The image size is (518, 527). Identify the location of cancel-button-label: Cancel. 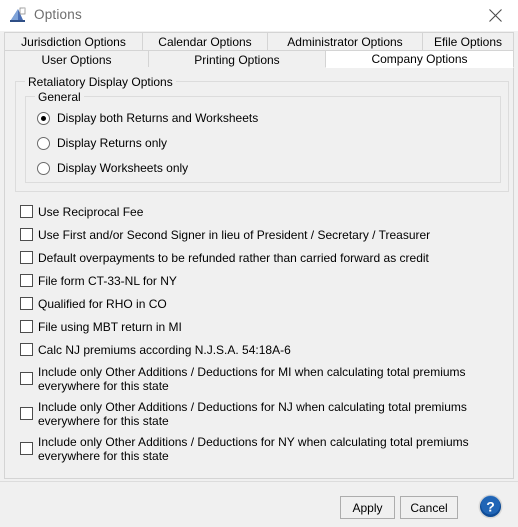
(429, 507).